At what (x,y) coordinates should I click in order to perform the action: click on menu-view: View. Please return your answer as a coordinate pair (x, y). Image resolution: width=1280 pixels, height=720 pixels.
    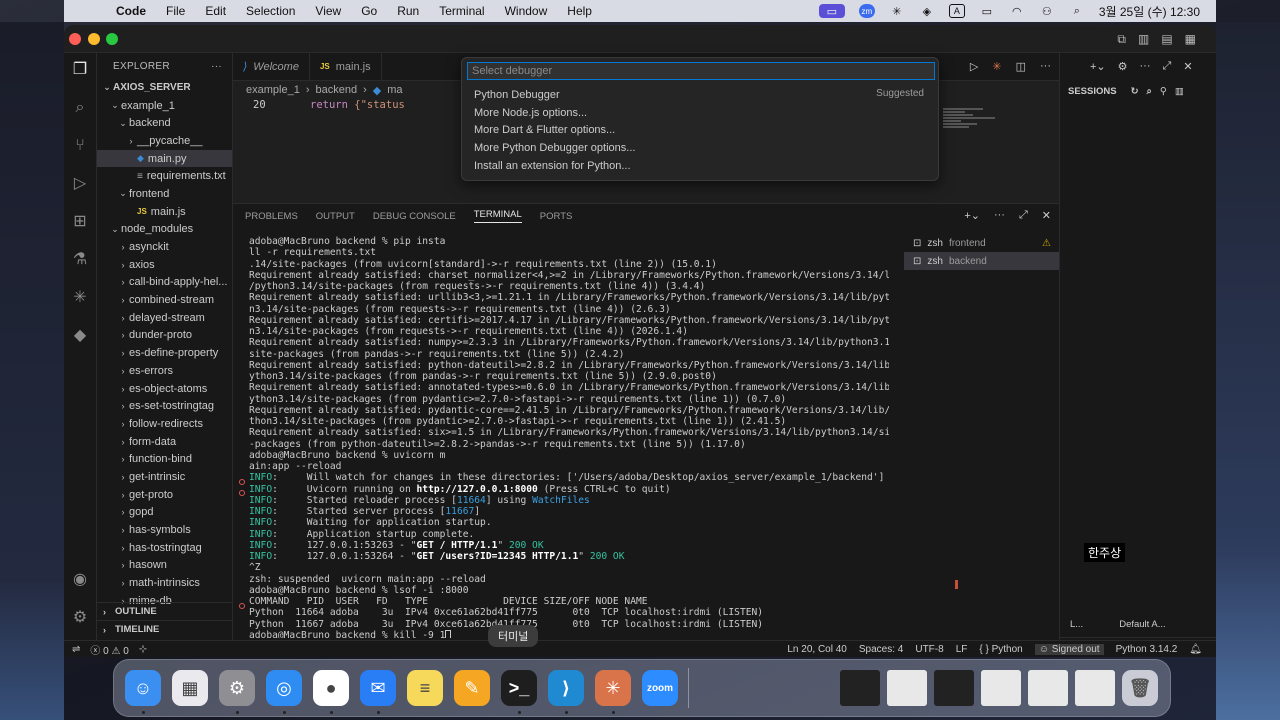
    Looking at the image, I should click on (328, 11).